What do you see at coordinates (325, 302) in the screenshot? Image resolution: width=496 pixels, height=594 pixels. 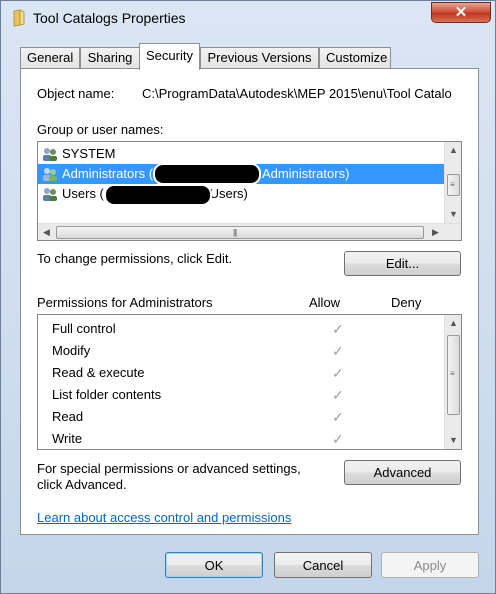 I see `allow-header: Allow` at bounding box center [325, 302].